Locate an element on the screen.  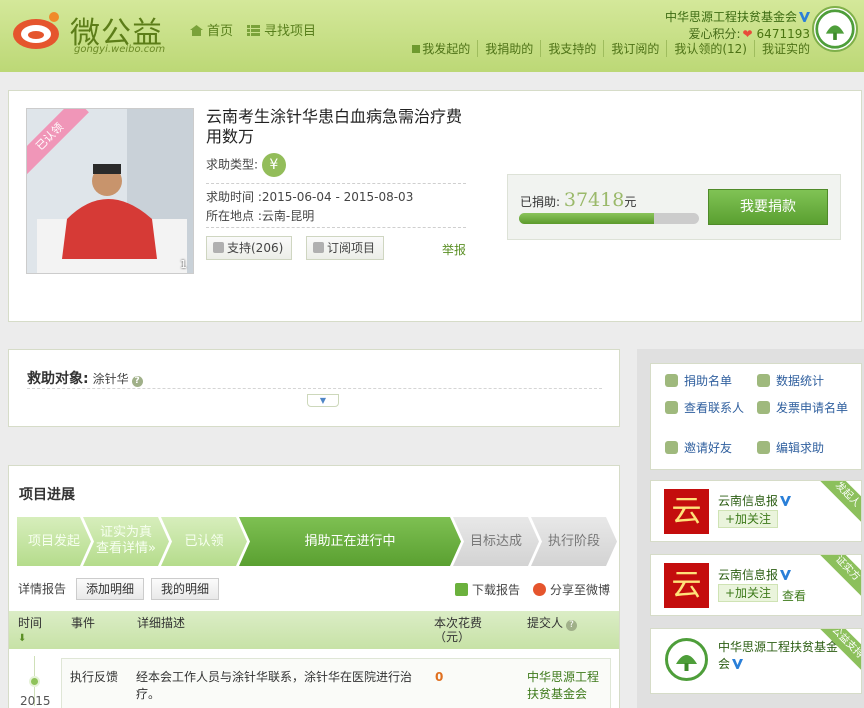
menu-claimed: 我认领的(12) is located at coordinates (711, 48).